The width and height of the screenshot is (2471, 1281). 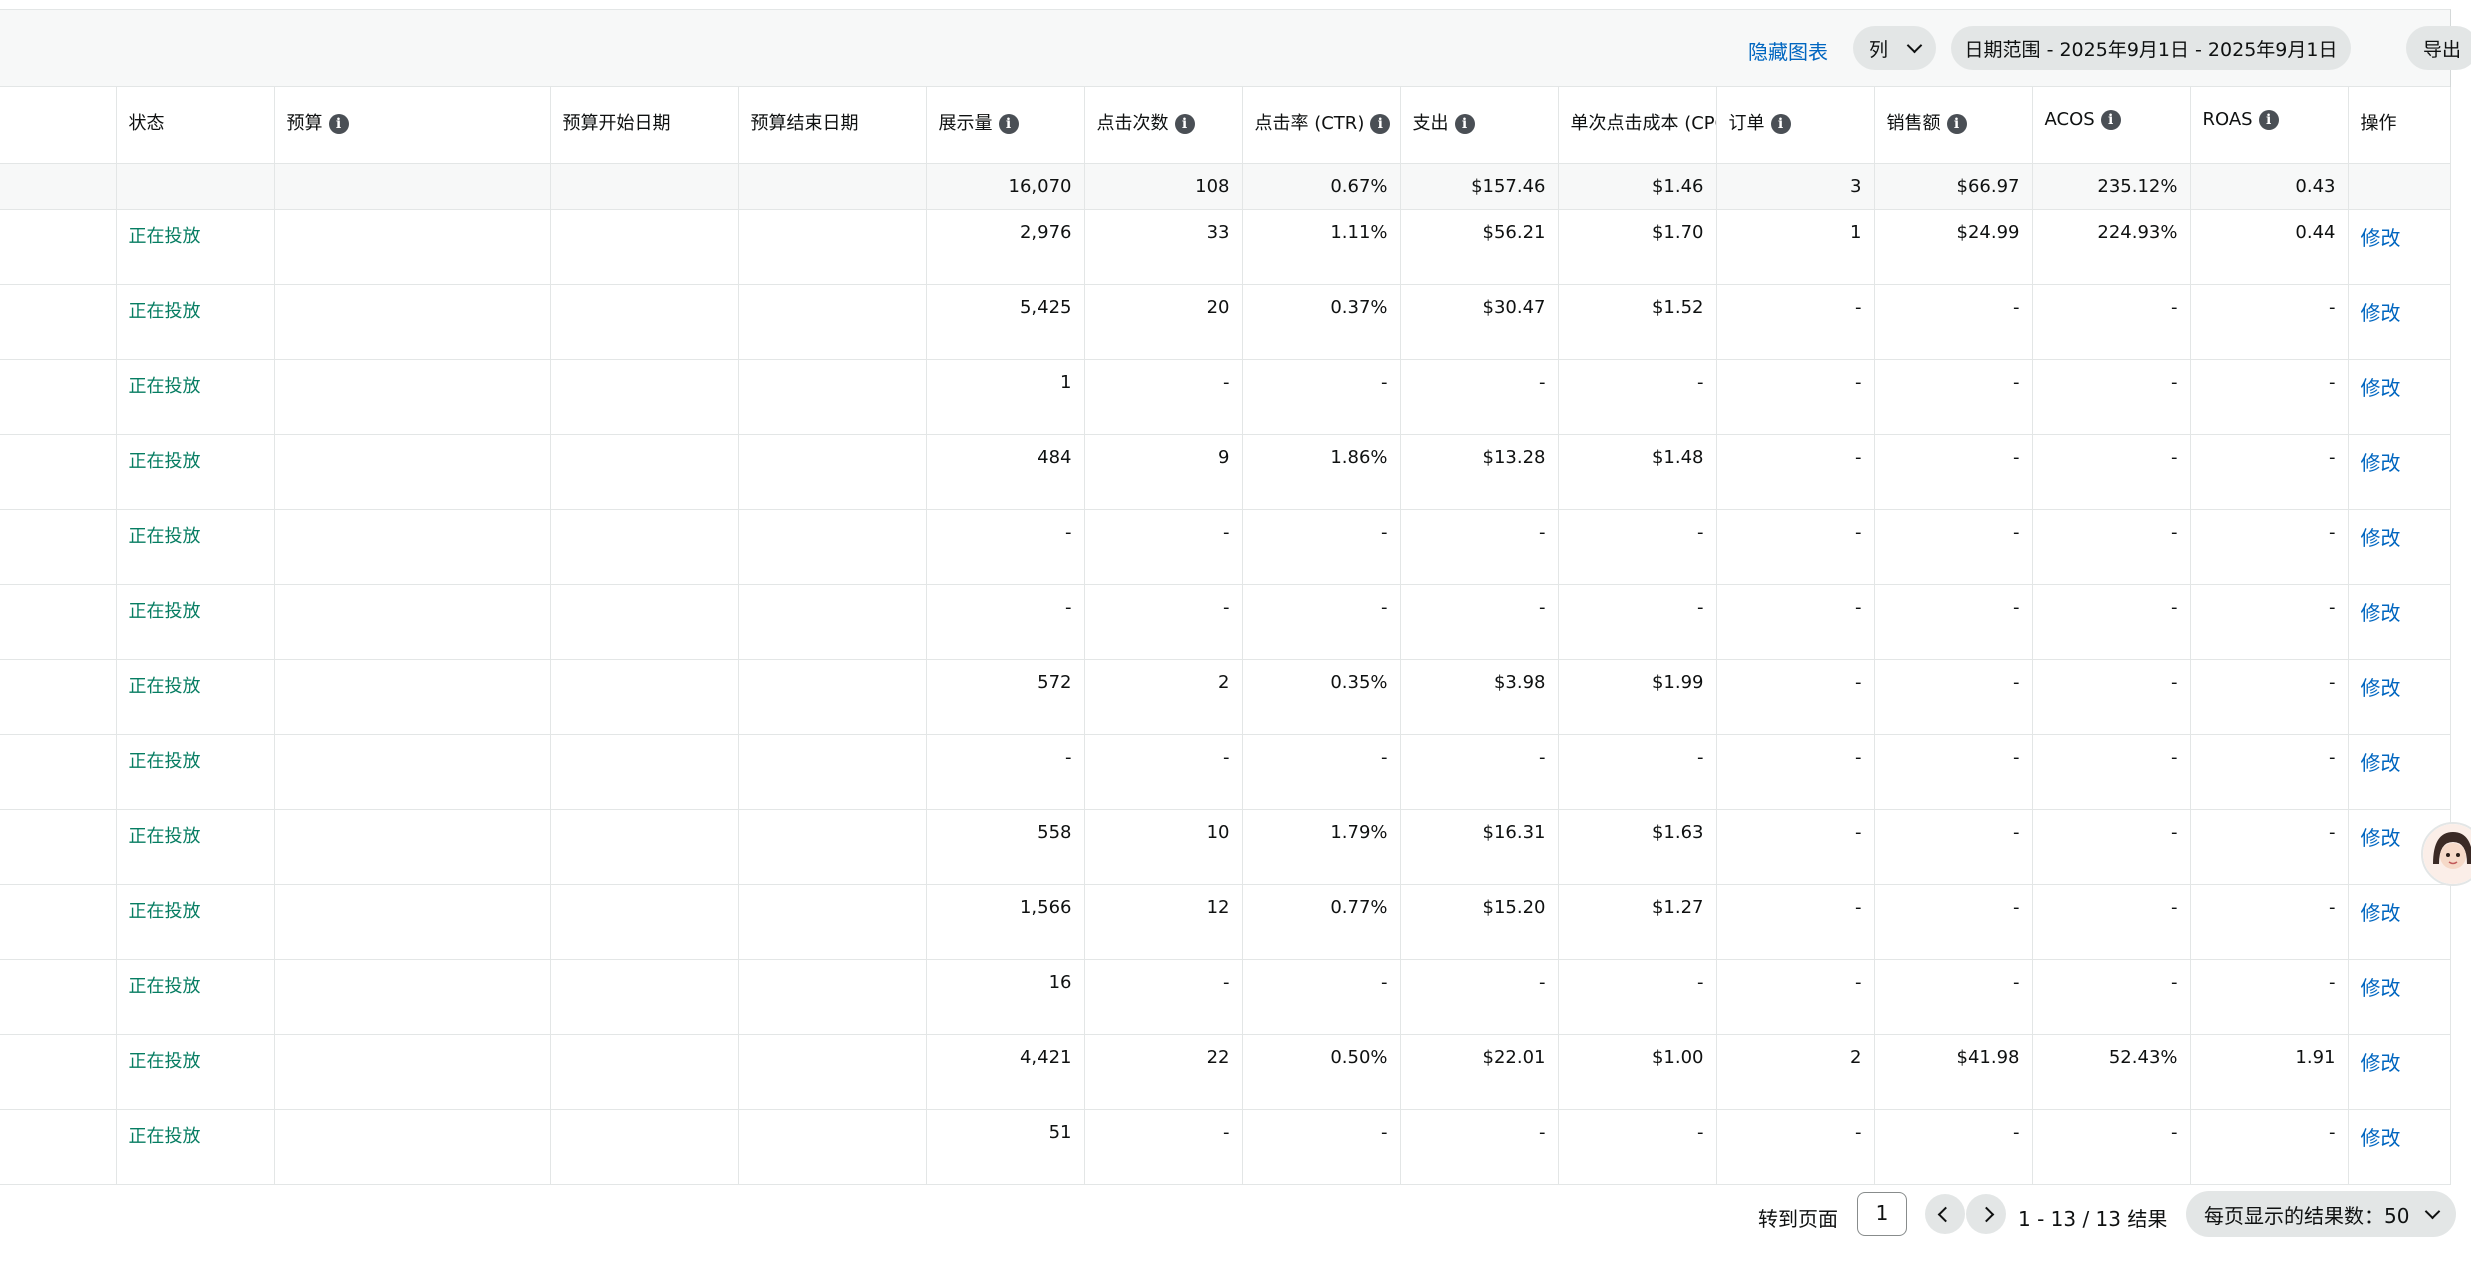 I want to click on cell-sales: -, so click(x=1953, y=397).